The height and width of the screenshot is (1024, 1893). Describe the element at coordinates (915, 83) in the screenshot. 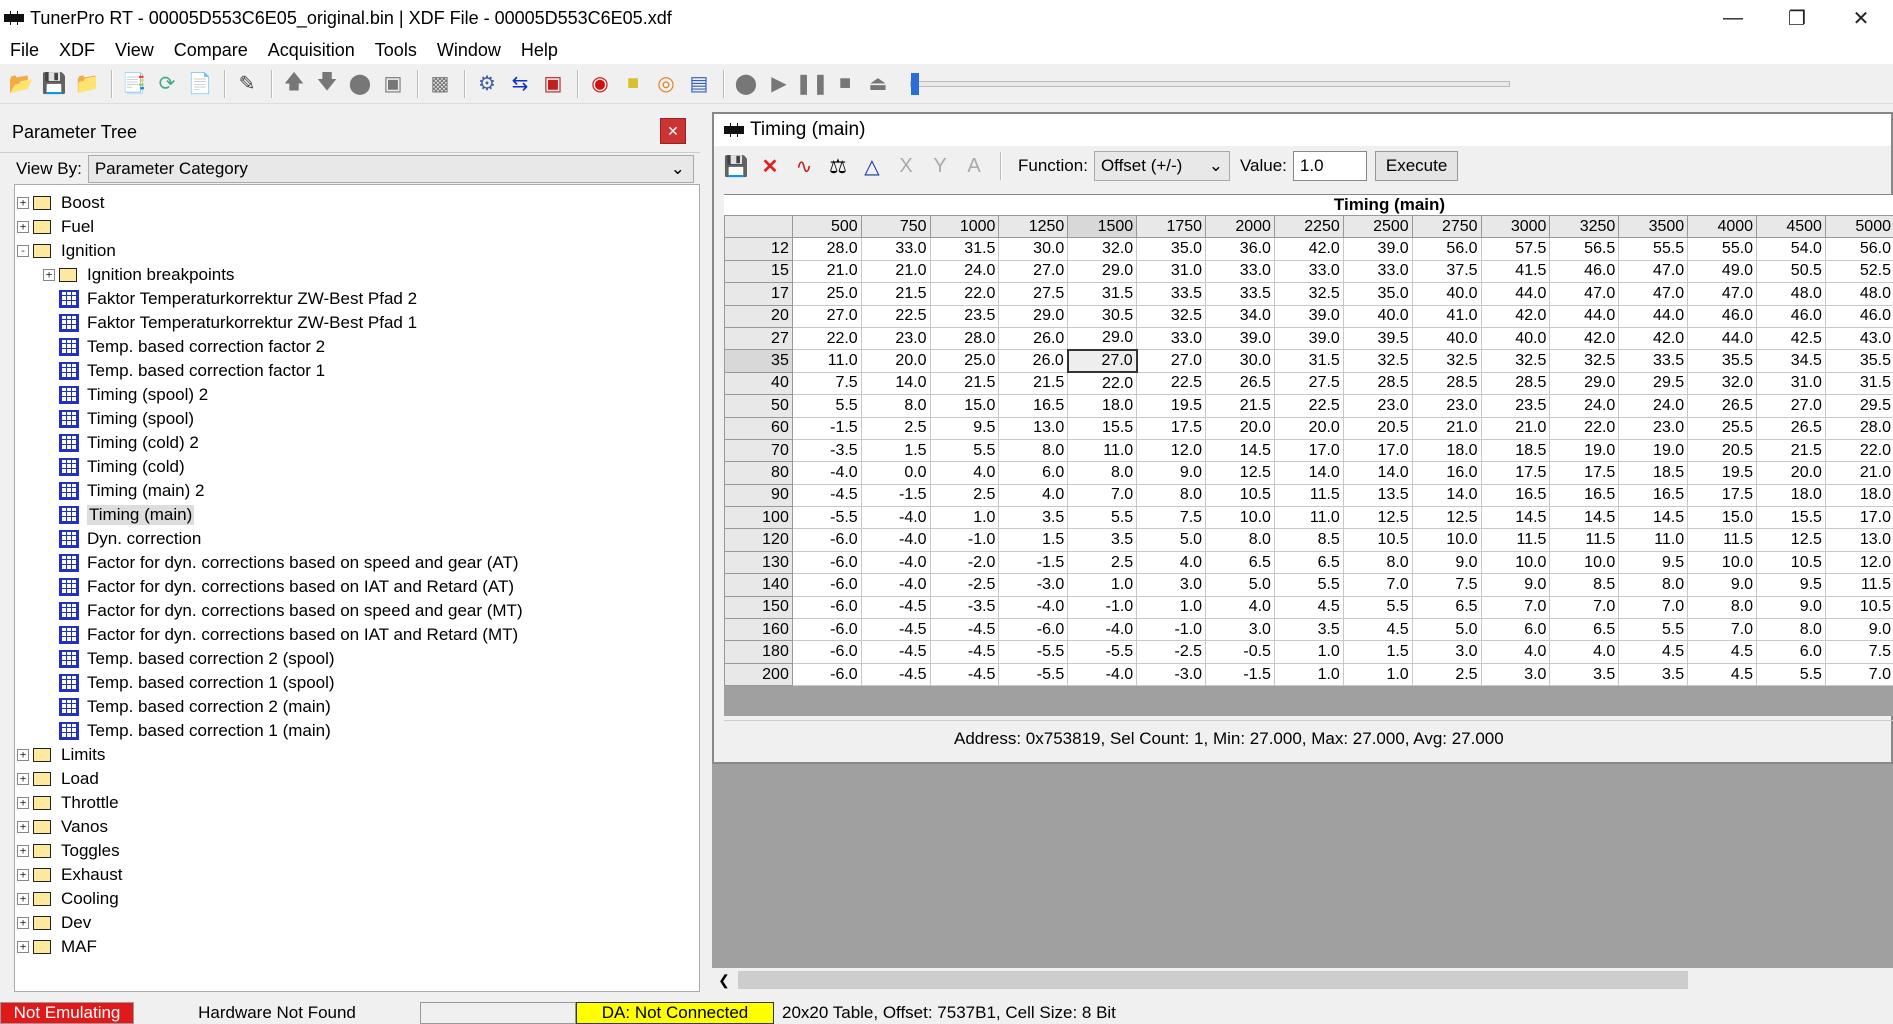

I see `slider-thumb` at that location.